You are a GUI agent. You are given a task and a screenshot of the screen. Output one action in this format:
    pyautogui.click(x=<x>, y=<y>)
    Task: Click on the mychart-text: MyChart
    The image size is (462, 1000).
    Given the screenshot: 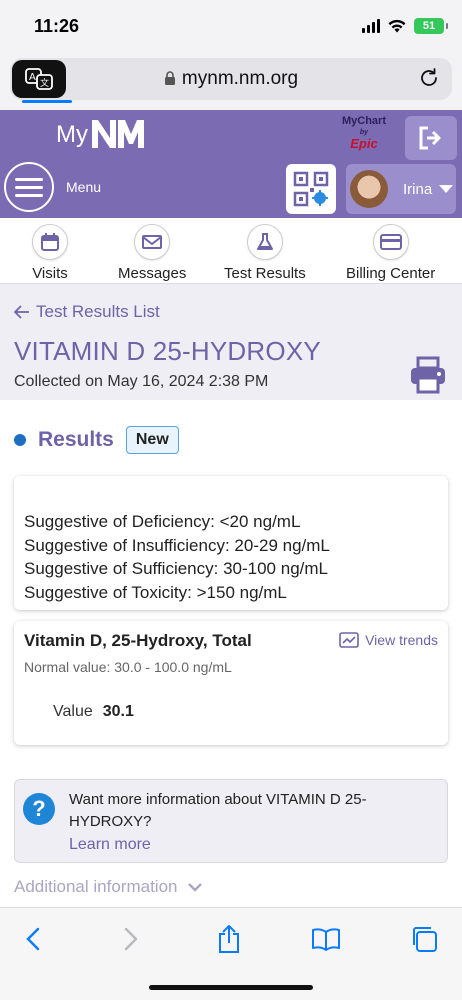 What is the action you would take?
    pyautogui.click(x=363, y=121)
    